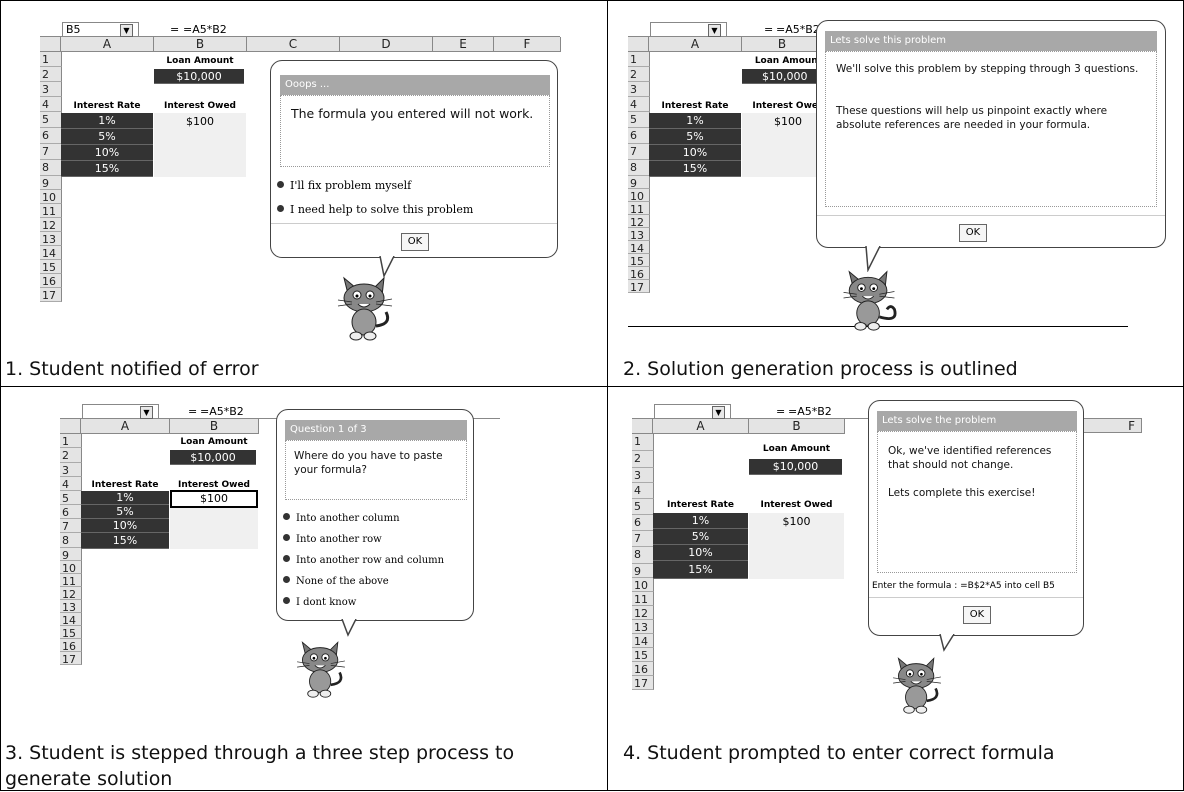  I want to click on option-another-column: Into another column, so click(341, 519).